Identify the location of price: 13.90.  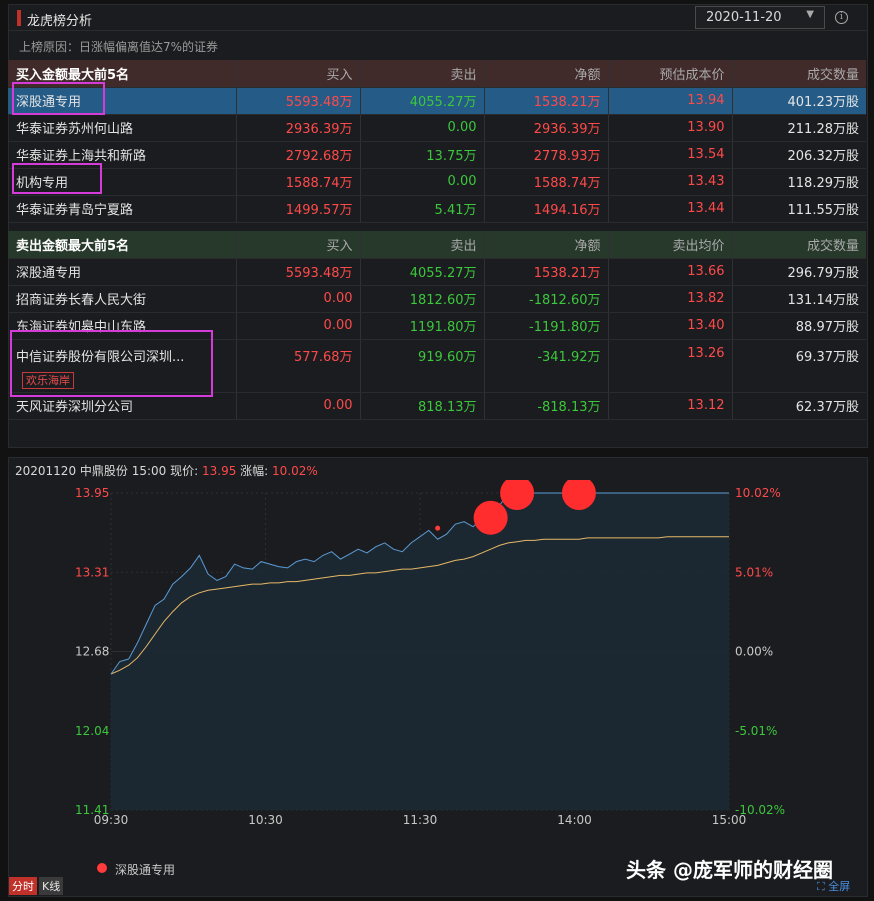
(670, 128).